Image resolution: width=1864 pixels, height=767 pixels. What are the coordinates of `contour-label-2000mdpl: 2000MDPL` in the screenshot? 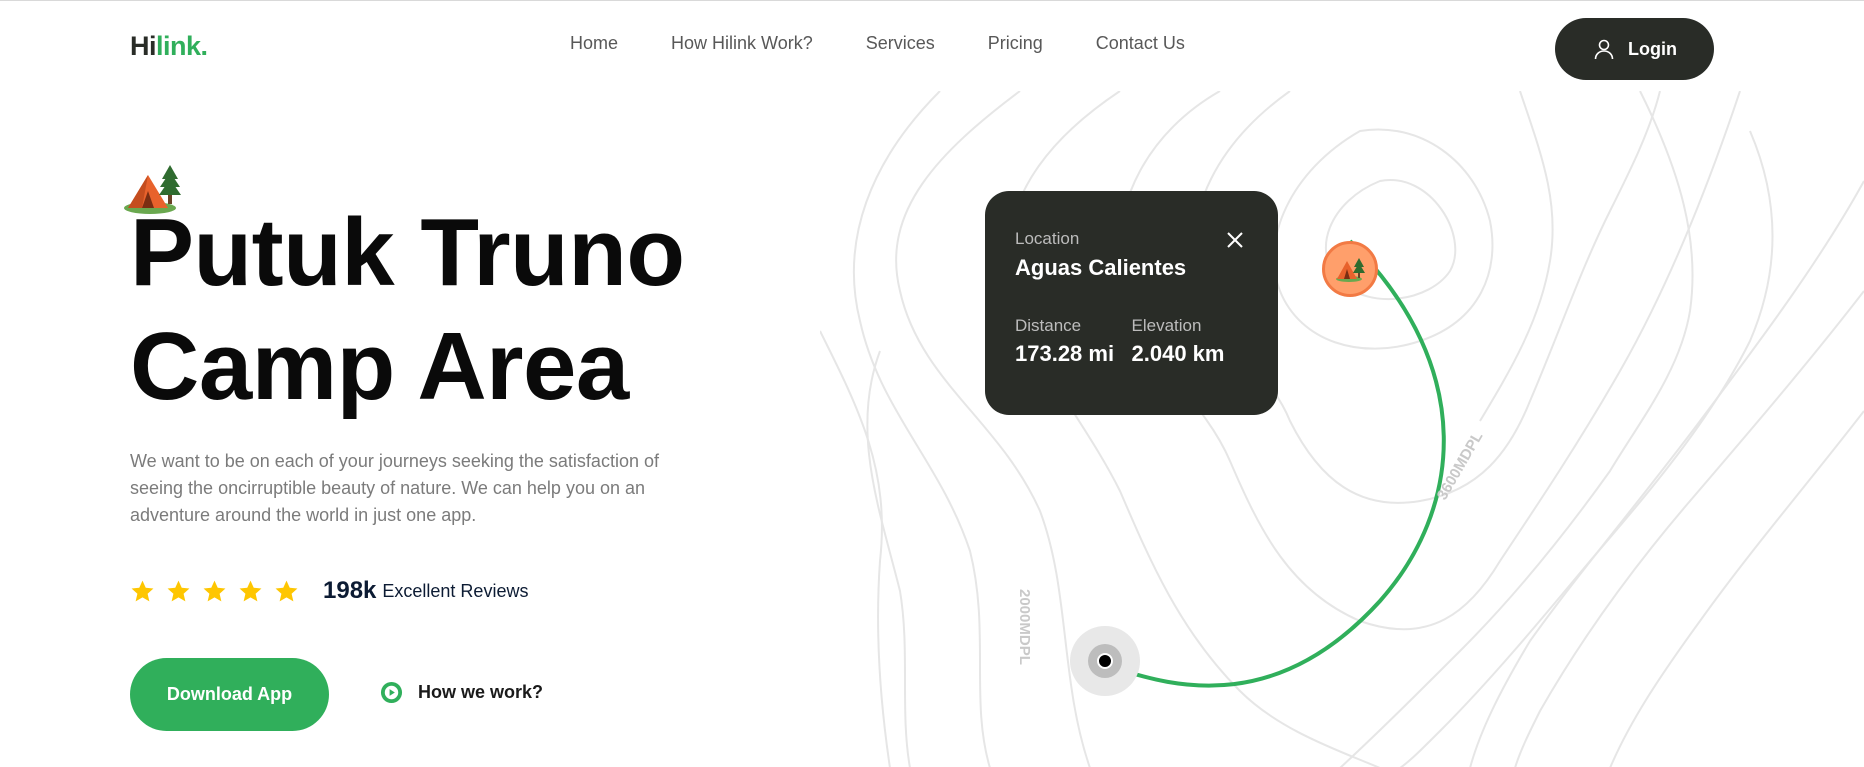 It's located at (1024, 627).